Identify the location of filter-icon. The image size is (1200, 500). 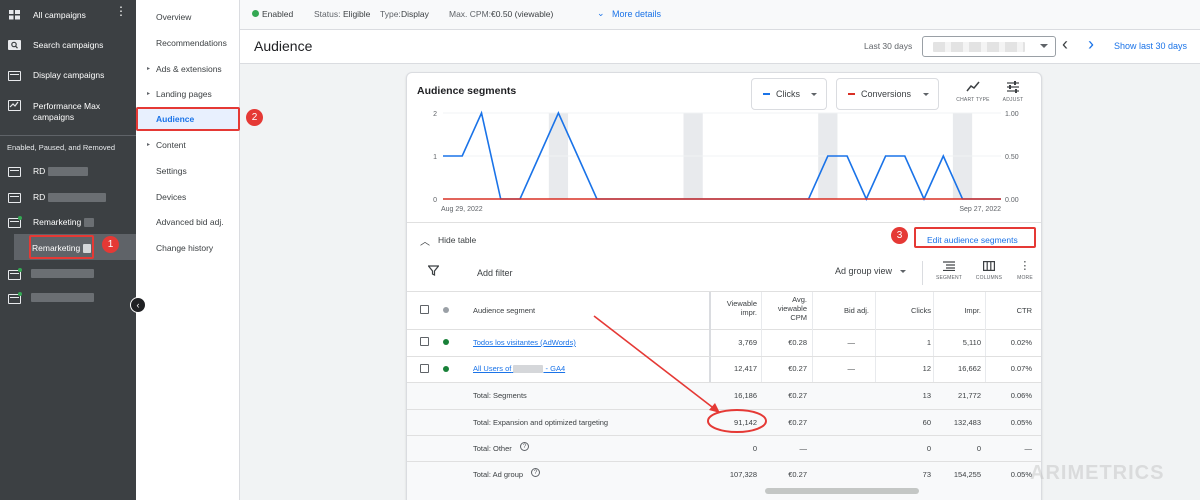
(433, 272).